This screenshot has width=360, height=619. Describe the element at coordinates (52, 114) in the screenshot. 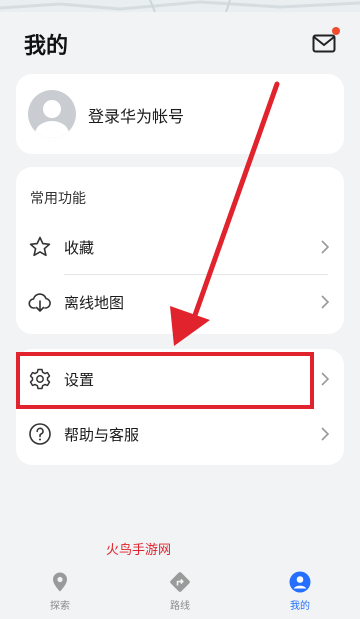

I see `default-avatar-icon` at that location.